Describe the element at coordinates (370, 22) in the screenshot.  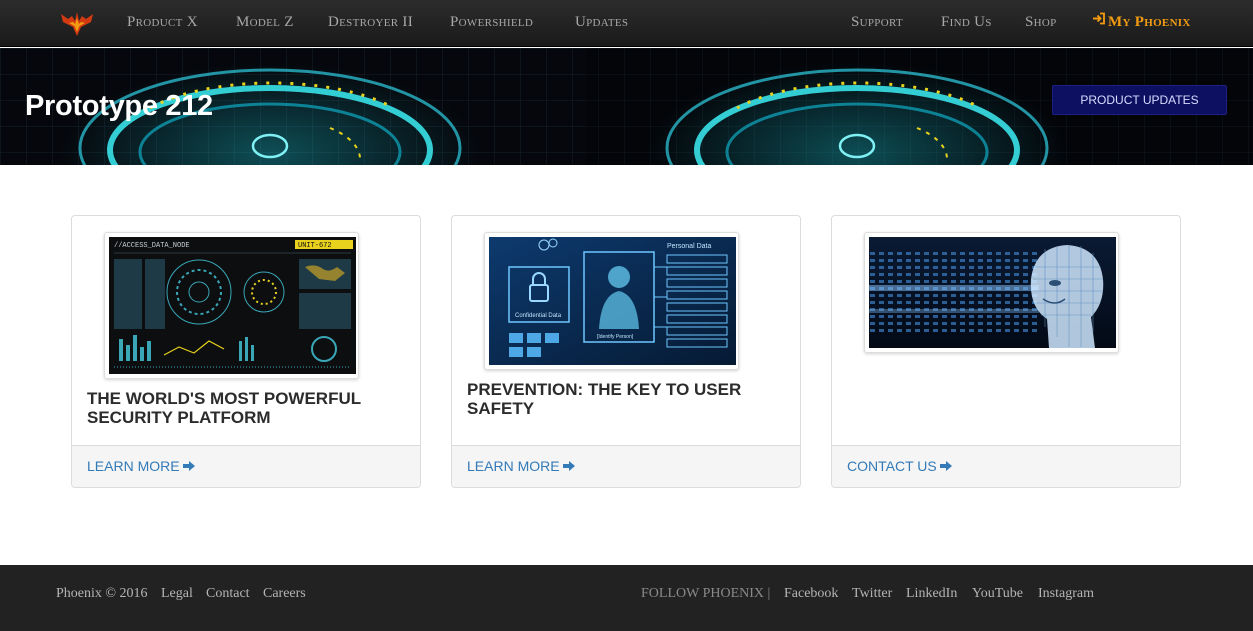
I see `nav-destroyer-ii: Destroyer II` at that location.